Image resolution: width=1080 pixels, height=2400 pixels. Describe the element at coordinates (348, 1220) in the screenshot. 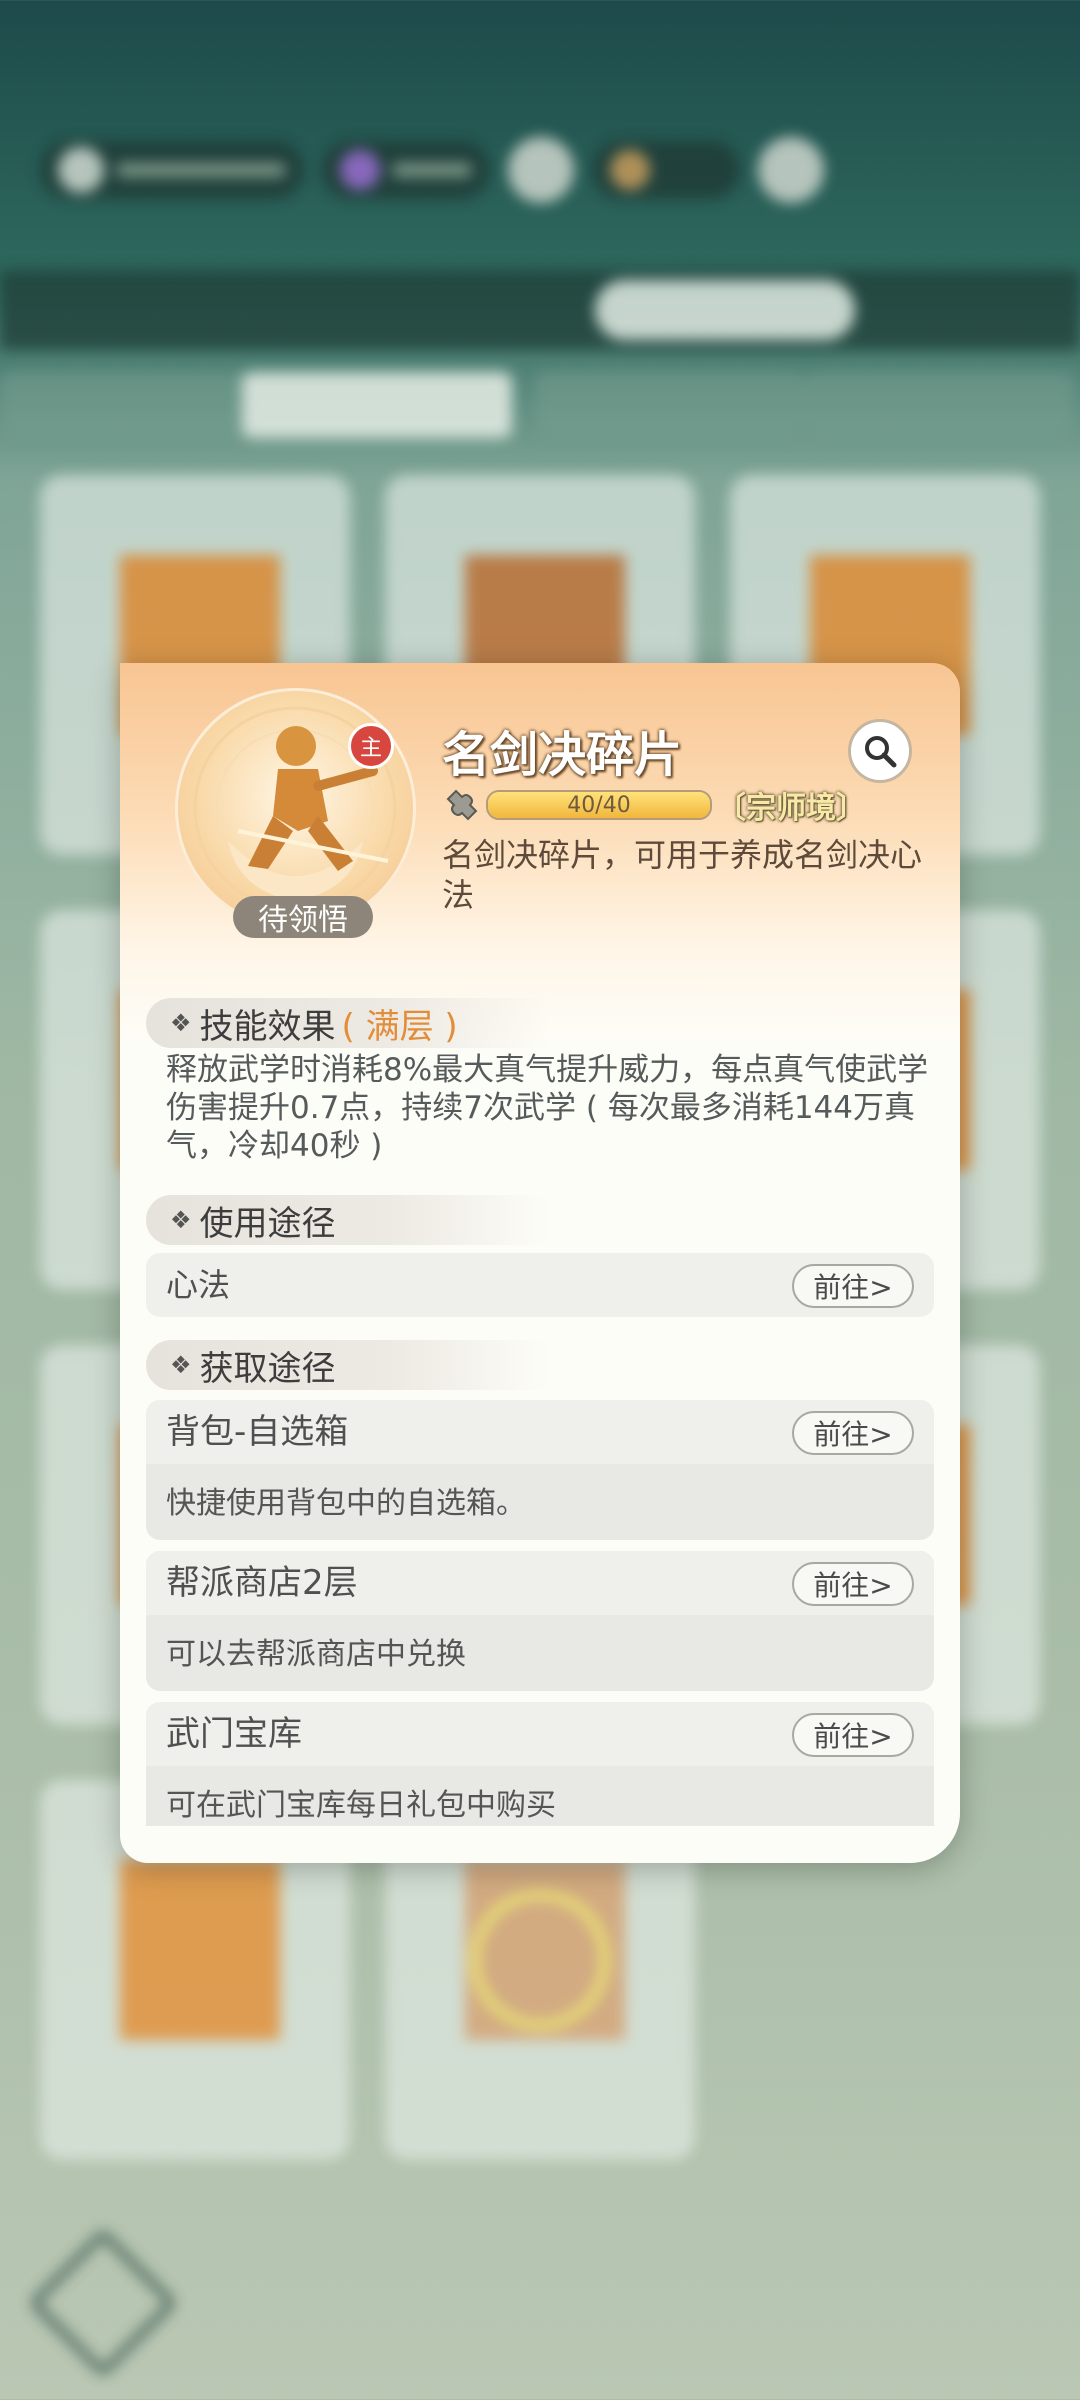

I see `usage-header: ❖ 使用途径` at that location.